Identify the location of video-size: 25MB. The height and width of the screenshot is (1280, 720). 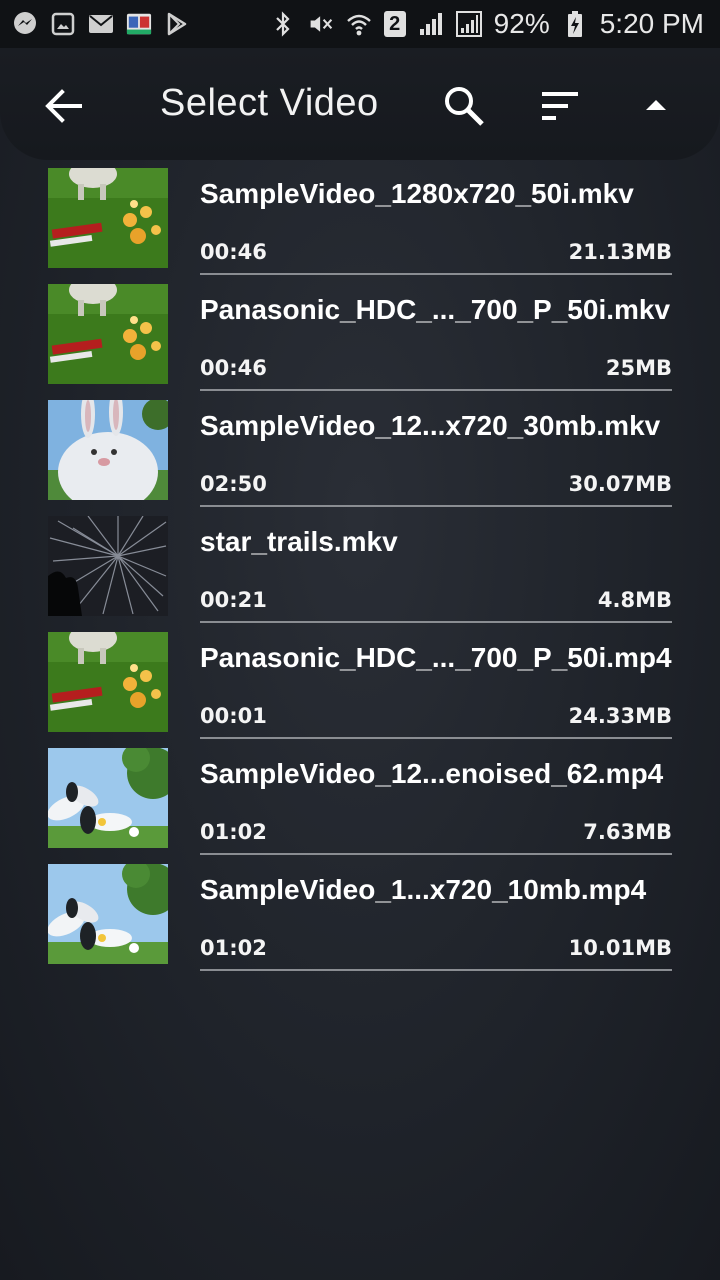
(638, 368).